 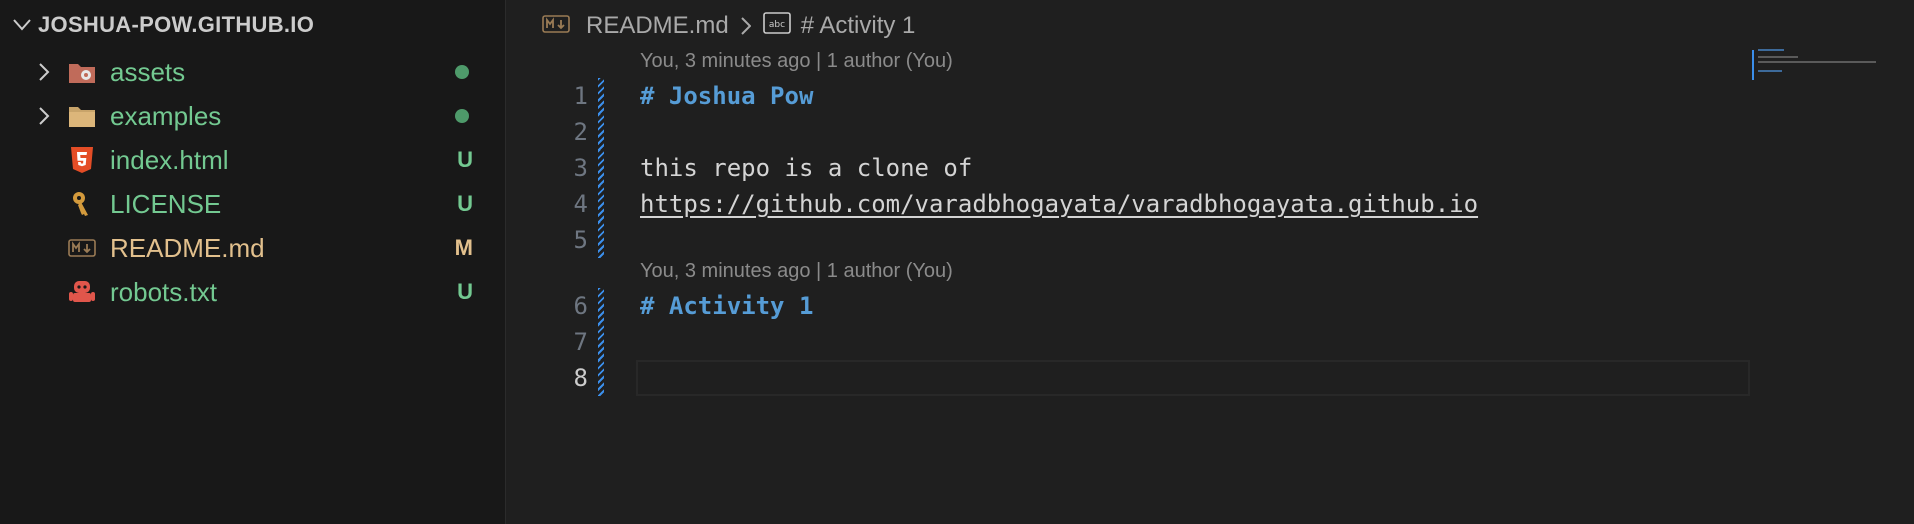 I want to click on assets-folder-icon, so click(x=82, y=72).